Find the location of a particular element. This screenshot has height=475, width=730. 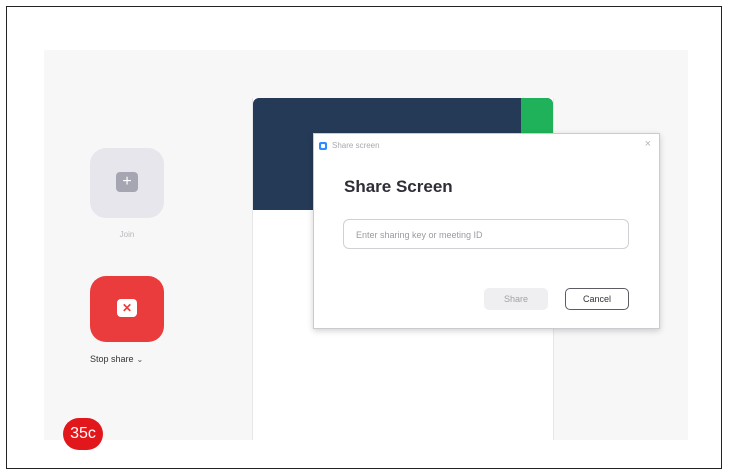

app-icon is located at coordinates (323, 146).